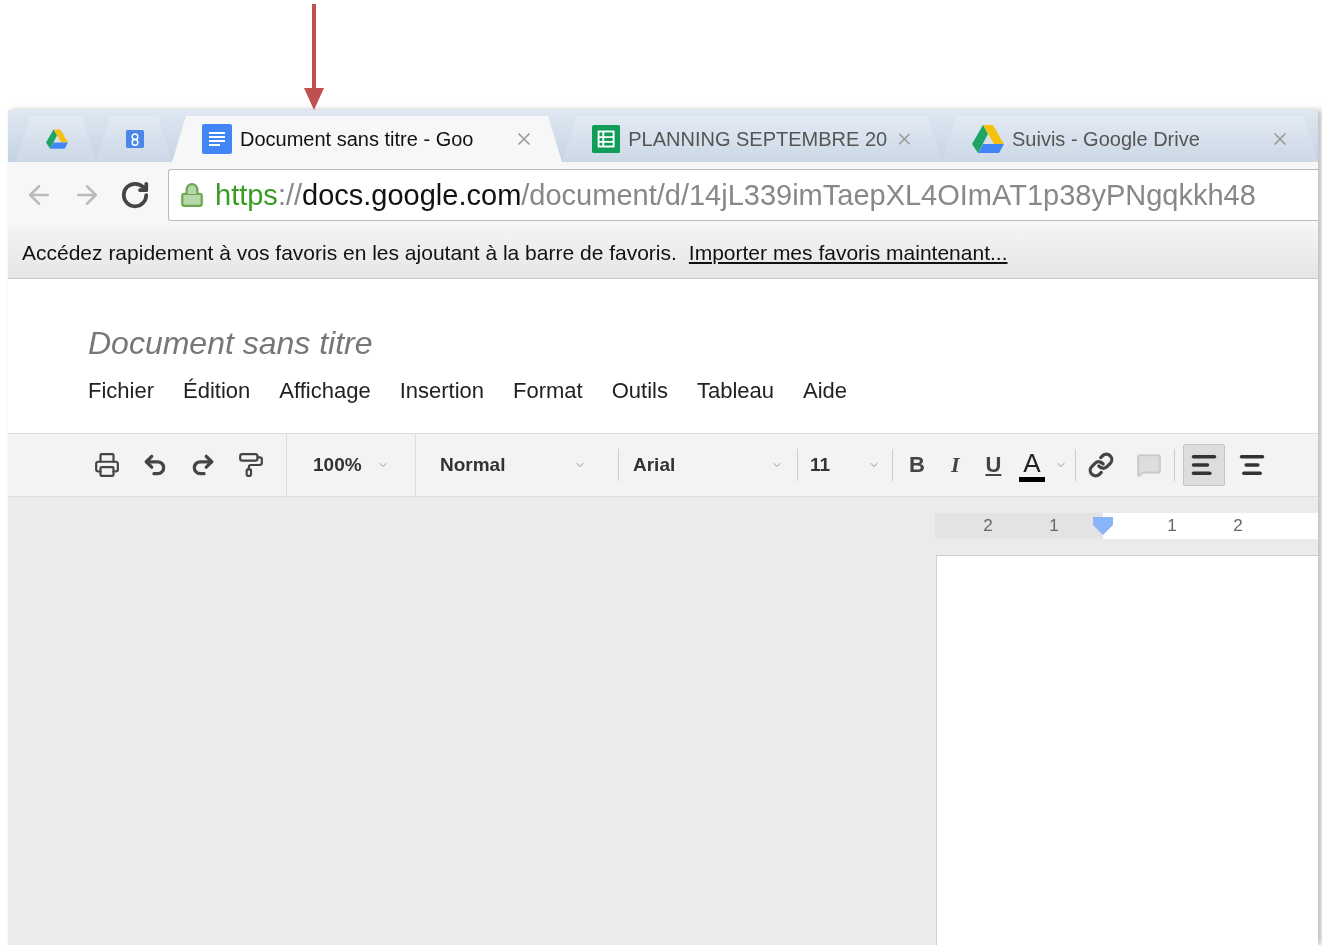  What do you see at coordinates (993, 465) in the screenshot?
I see `underline-button: U` at bounding box center [993, 465].